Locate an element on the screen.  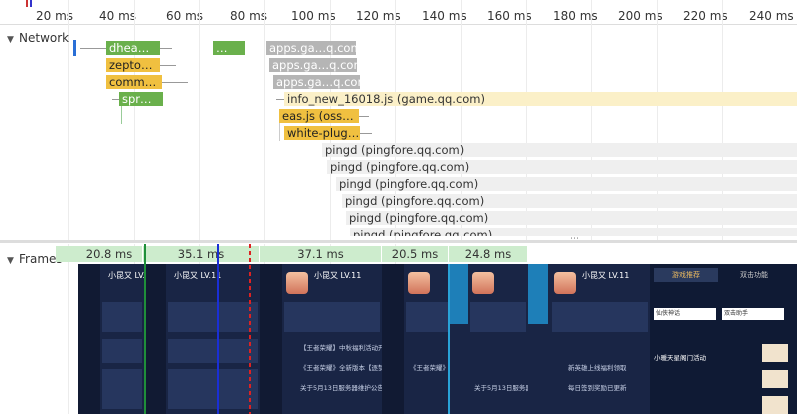
ruler-tick: 100 ms is located at coordinates (313, 16).